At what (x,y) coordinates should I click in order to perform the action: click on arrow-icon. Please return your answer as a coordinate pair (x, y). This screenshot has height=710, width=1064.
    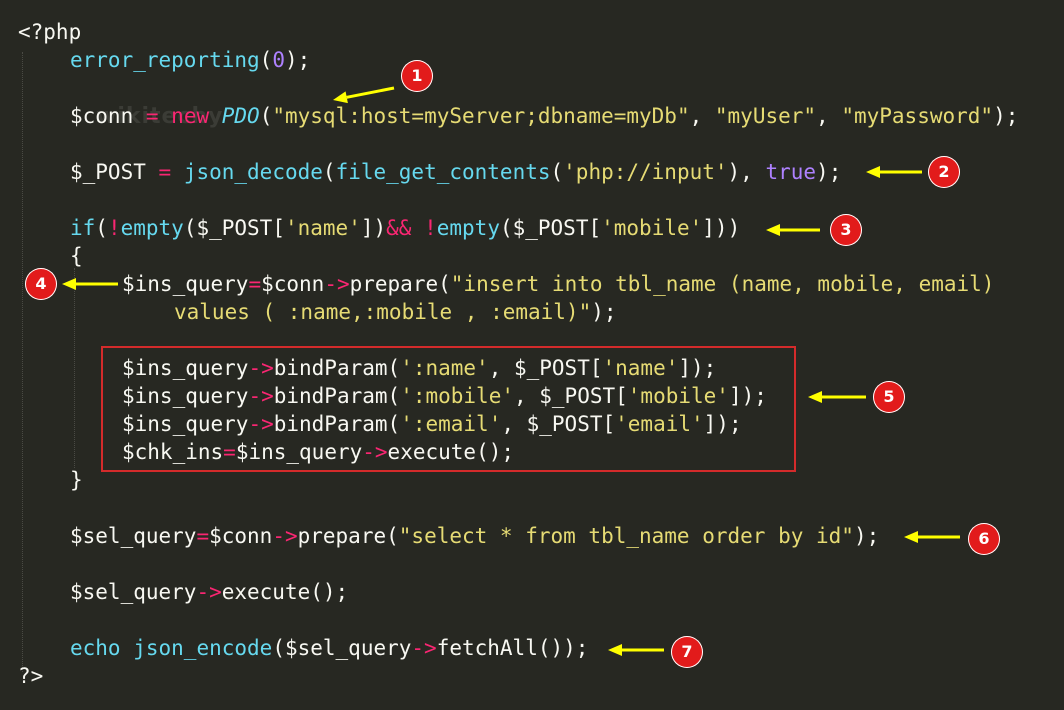
    Looking at the image, I should click on (636, 650).